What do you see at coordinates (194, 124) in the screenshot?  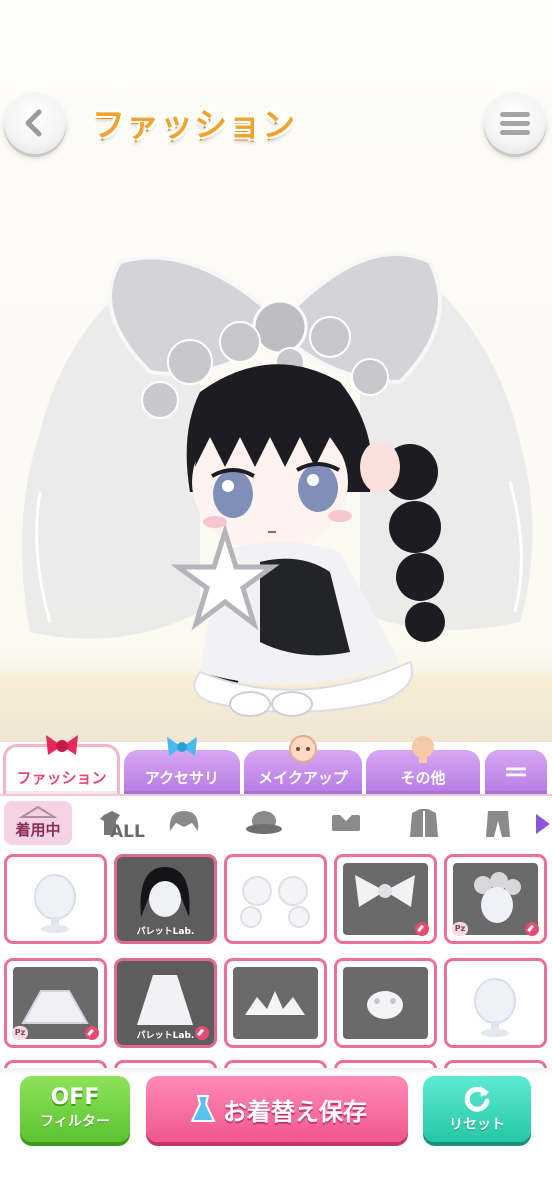 I see `page-title: ファッション` at bounding box center [194, 124].